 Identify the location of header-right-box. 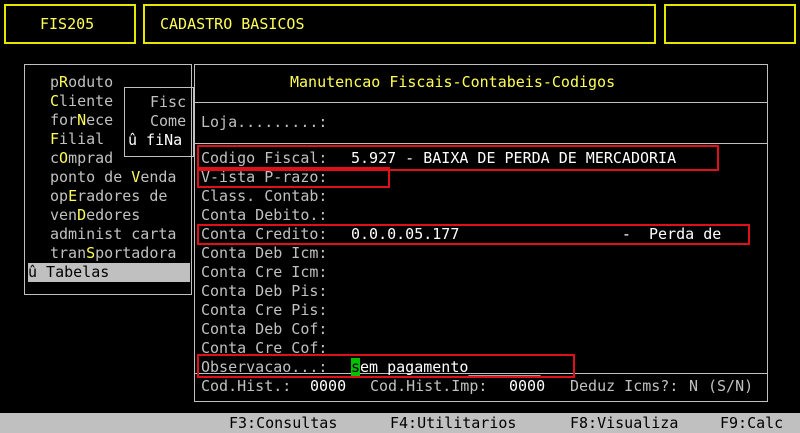
(730, 24).